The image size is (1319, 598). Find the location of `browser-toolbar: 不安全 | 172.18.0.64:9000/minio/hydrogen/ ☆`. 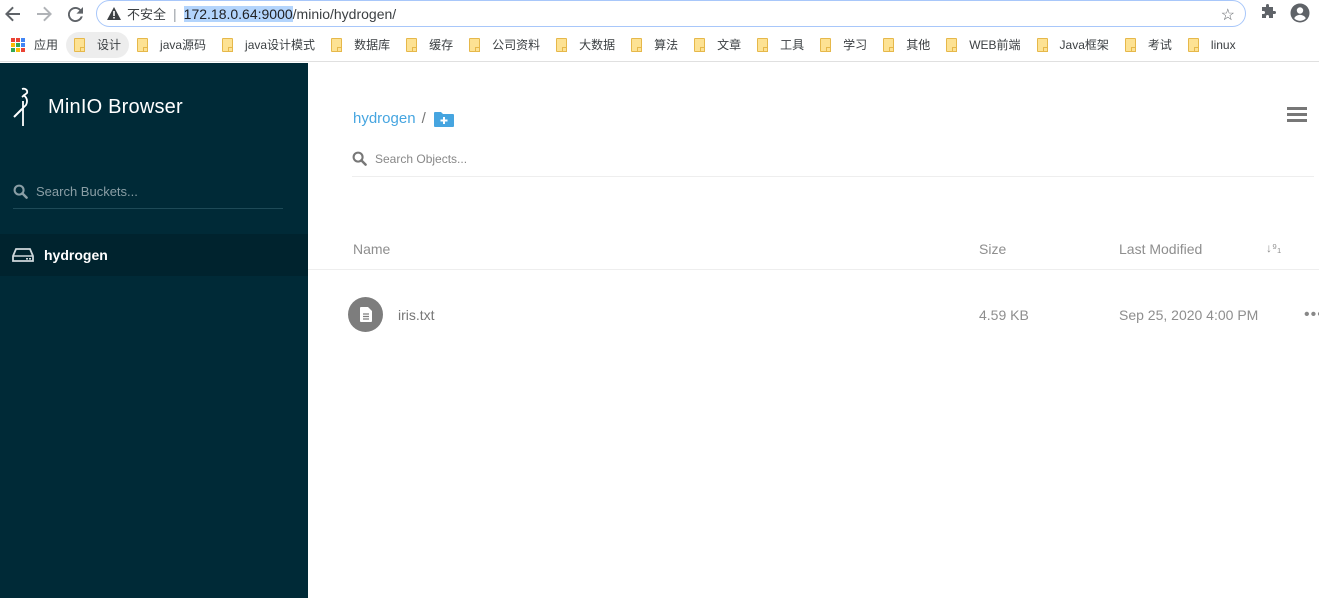

browser-toolbar: 不安全 | 172.18.0.64:9000/minio/hydrogen/ ☆ is located at coordinates (659, 14).